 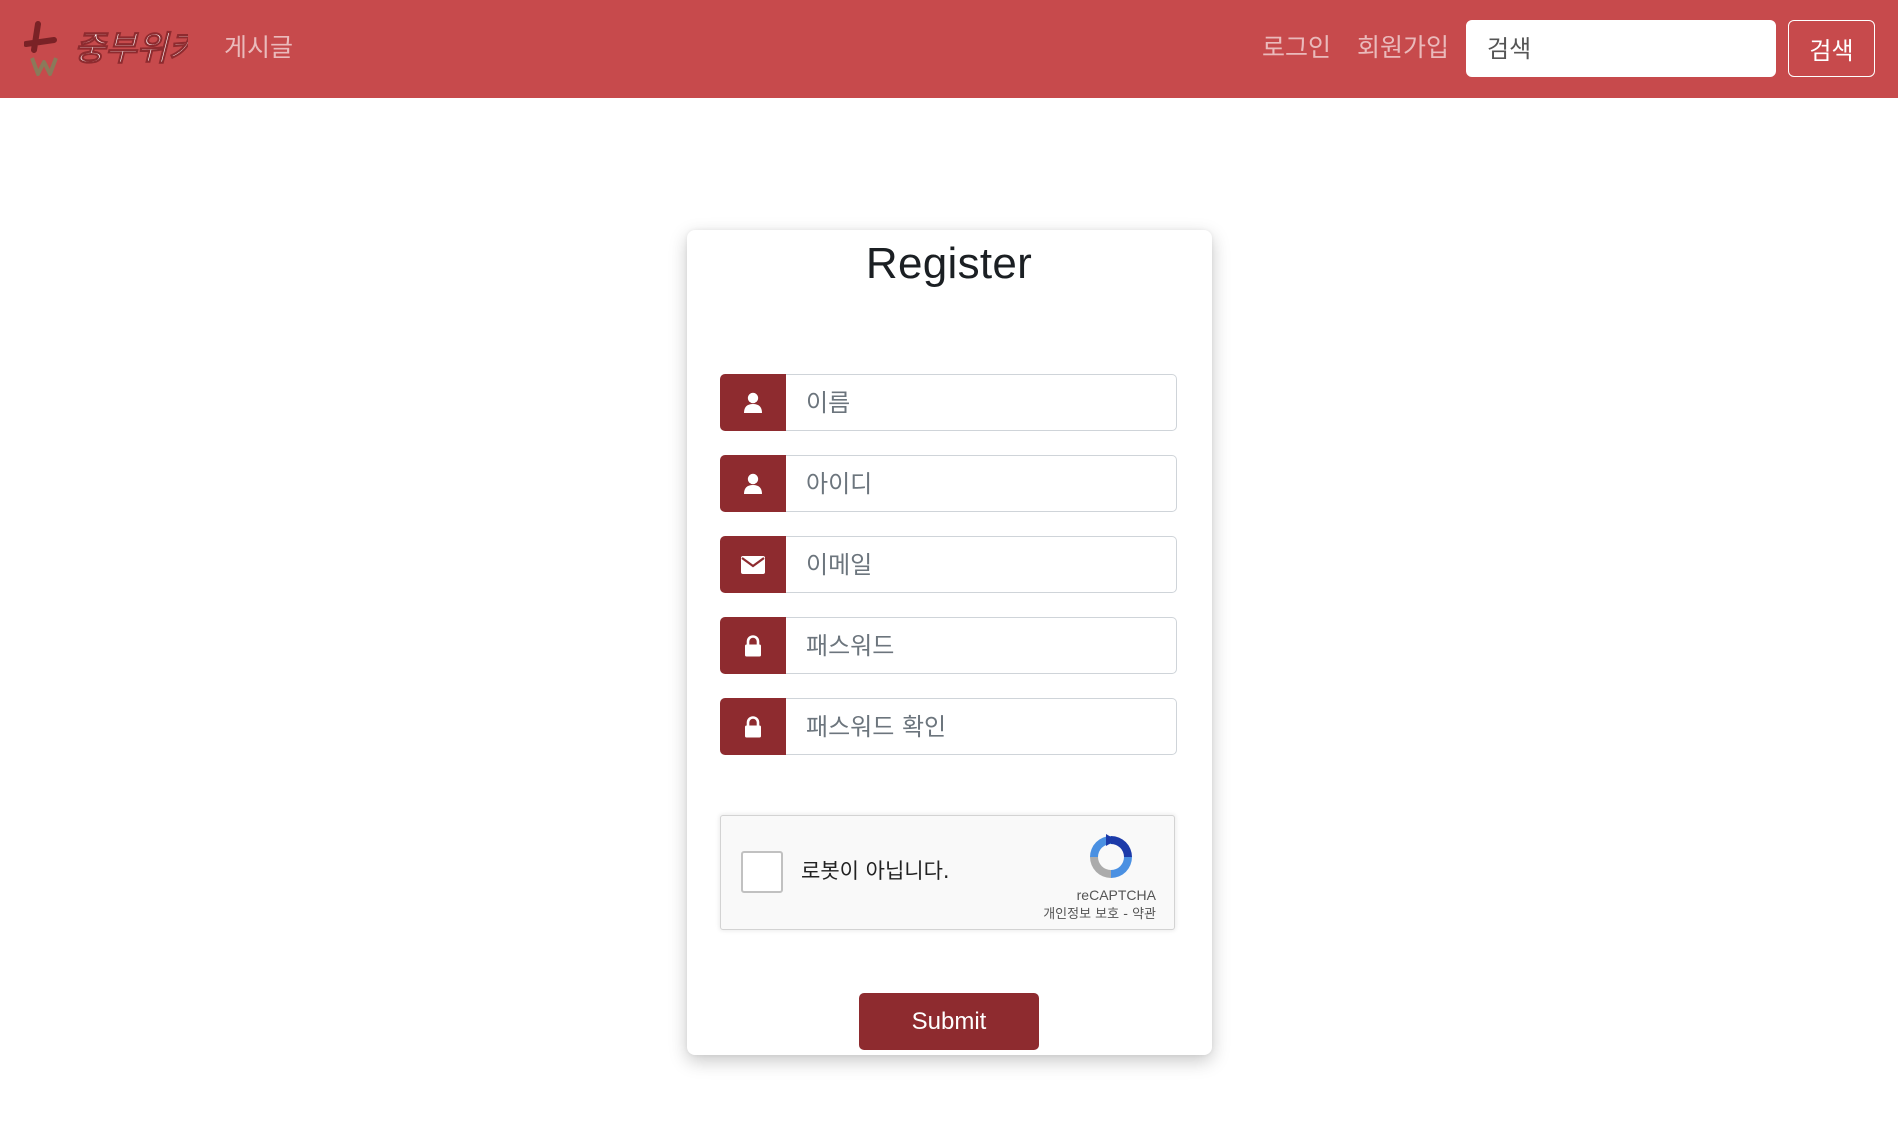 What do you see at coordinates (981, 483) in the screenshot?
I see `username-input` at bounding box center [981, 483].